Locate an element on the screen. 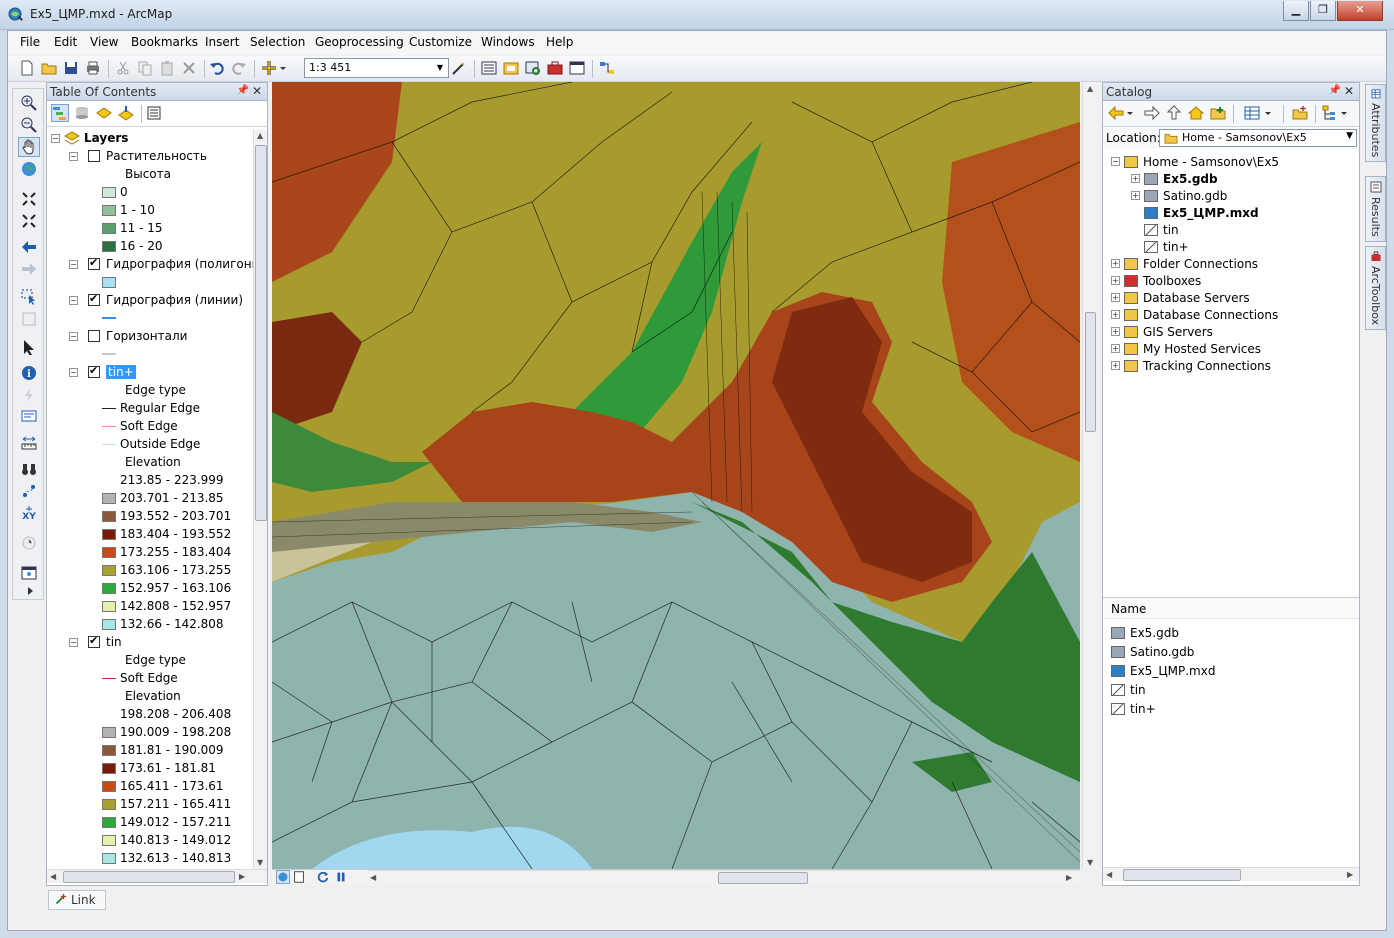 Image resolution: width=1394 pixels, height=938 pixels. contents-list-item: Ex5.gdb is located at coordinates (1145, 632).